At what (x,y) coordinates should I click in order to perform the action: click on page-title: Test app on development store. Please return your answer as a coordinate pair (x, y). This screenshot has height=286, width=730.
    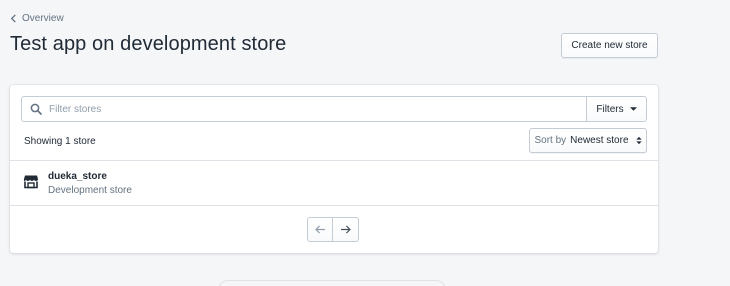
    Looking at the image, I should click on (148, 44).